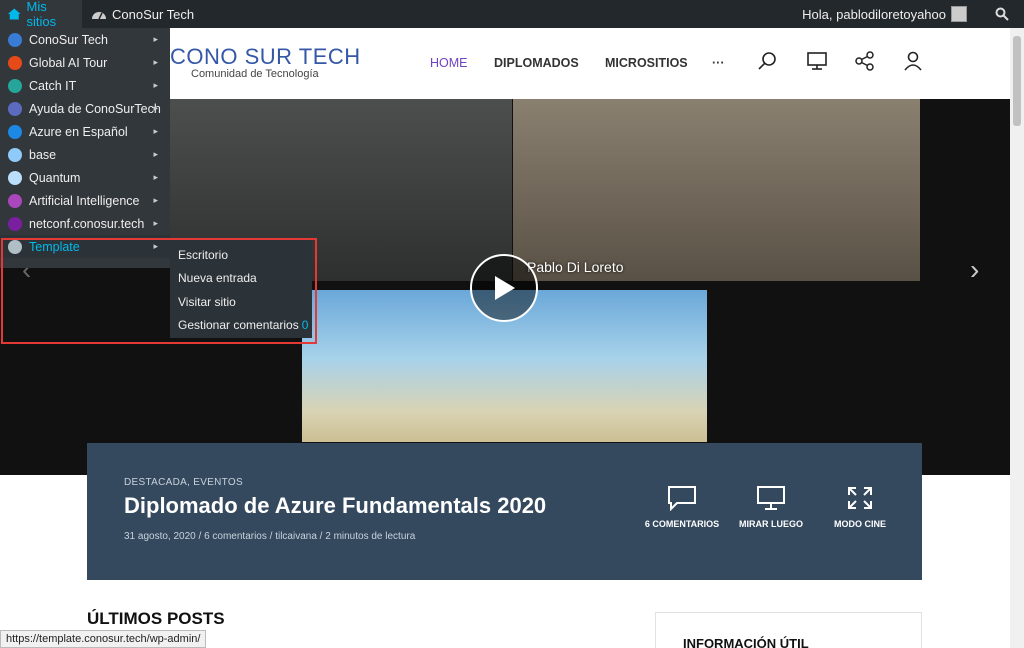  What do you see at coordinates (68, 62) in the screenshot?
I see `sites-menu-item-label: Global AI Tour` at bounding box center [68, 62].